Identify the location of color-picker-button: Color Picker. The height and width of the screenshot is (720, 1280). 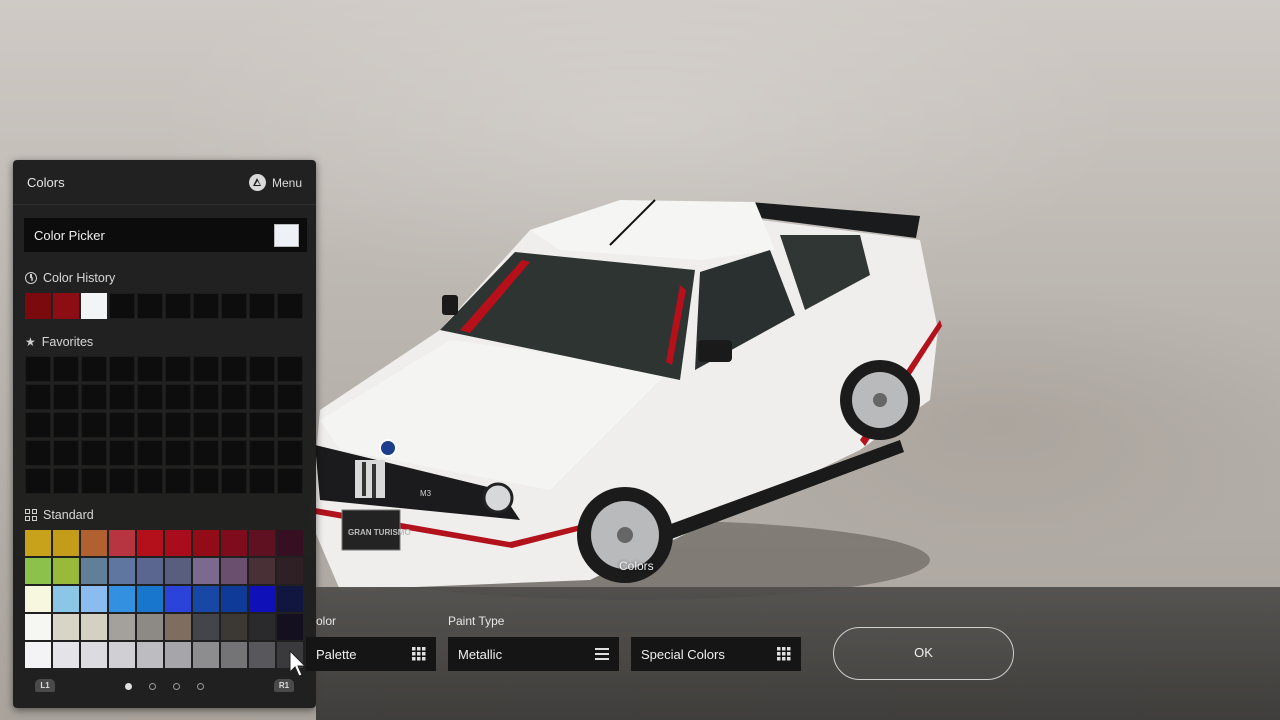
(165, 235).